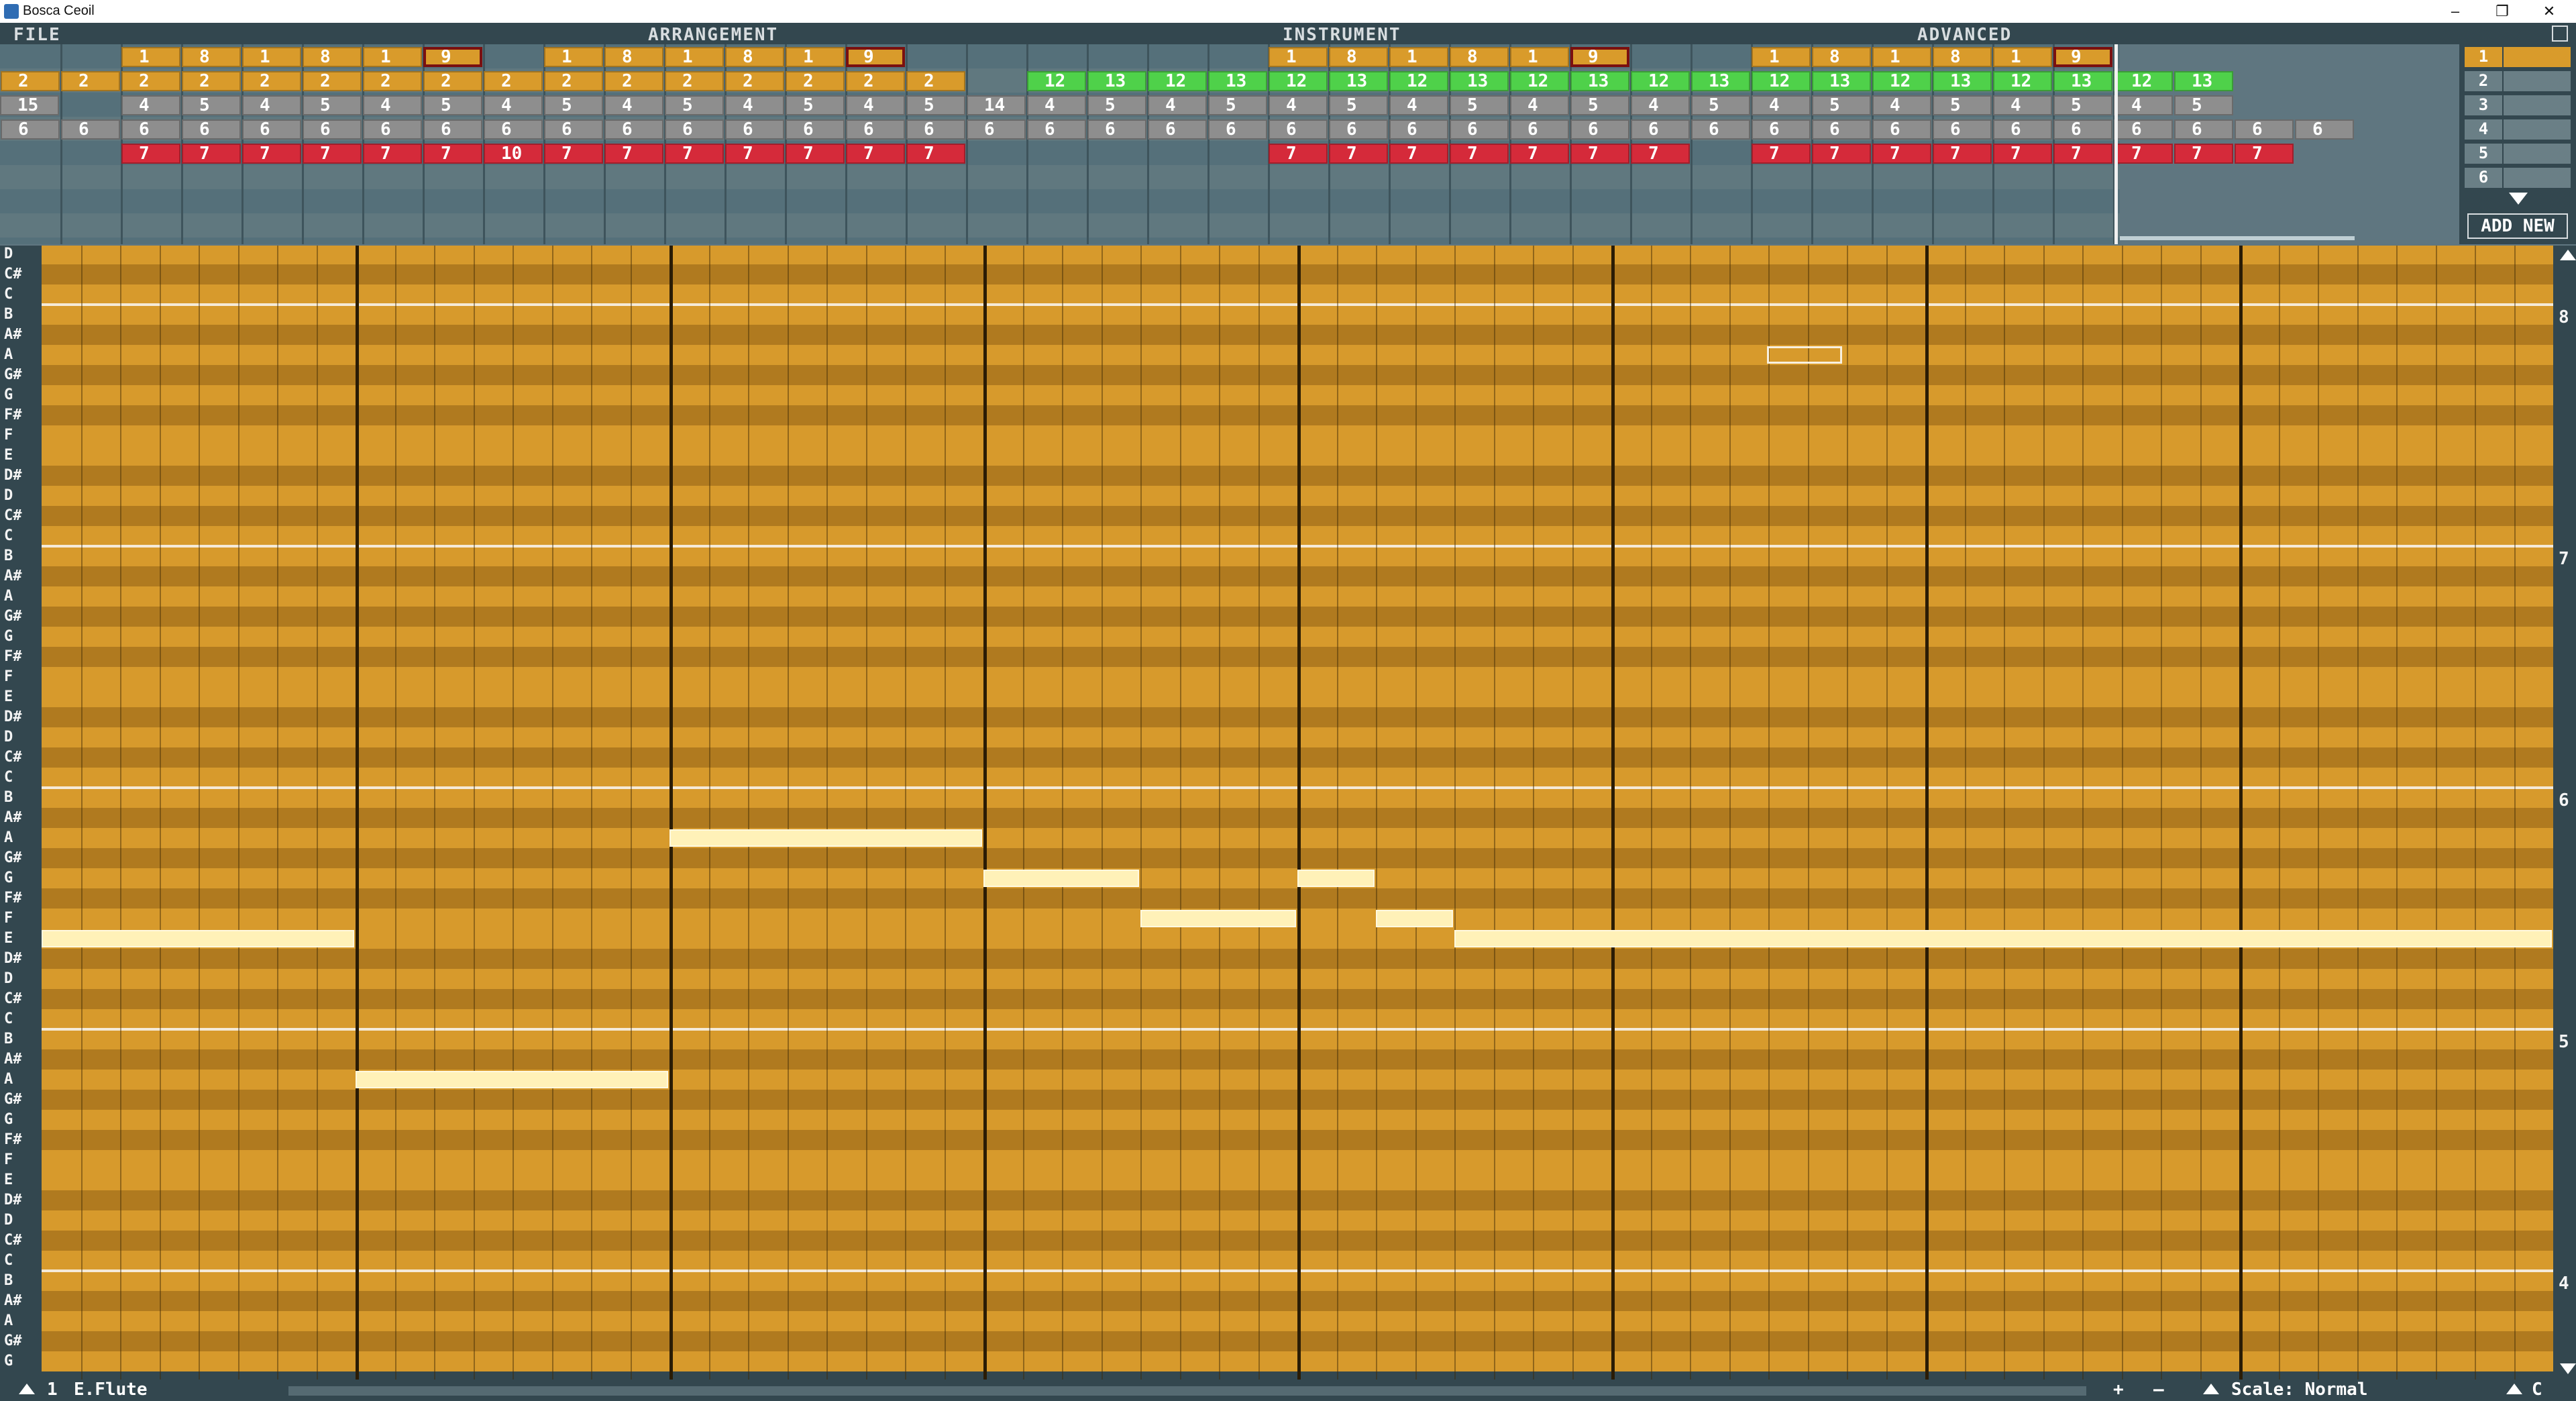 The width and height of the screenshot is (2576, 1401). Describe the element at coordinates (1342, 35) in the screenshot. I see `tab-instrument: INSTRUMENT` at that location.